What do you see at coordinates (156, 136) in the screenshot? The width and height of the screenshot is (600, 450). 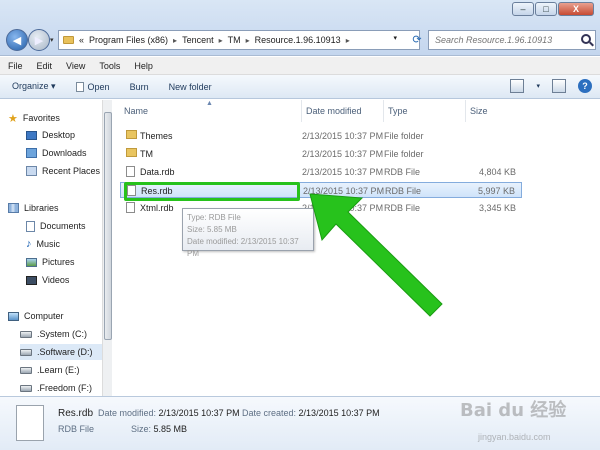 I see `file-name: Themes` at bounding box center [156, 136].